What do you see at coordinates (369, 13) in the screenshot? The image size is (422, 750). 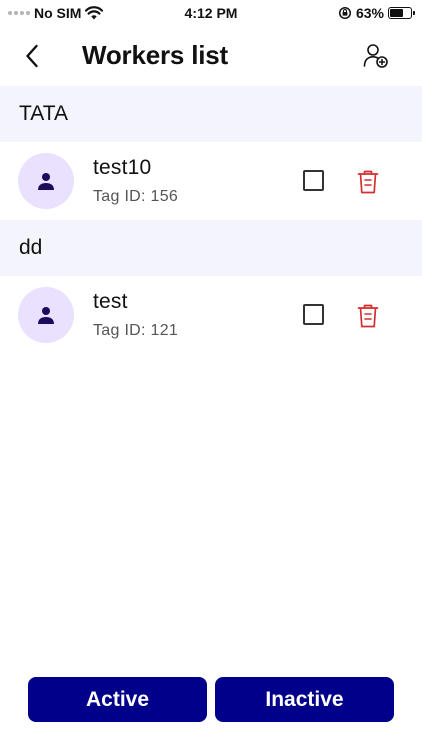 I see `battery-percent: 63%` at bounding box center [369, 13].